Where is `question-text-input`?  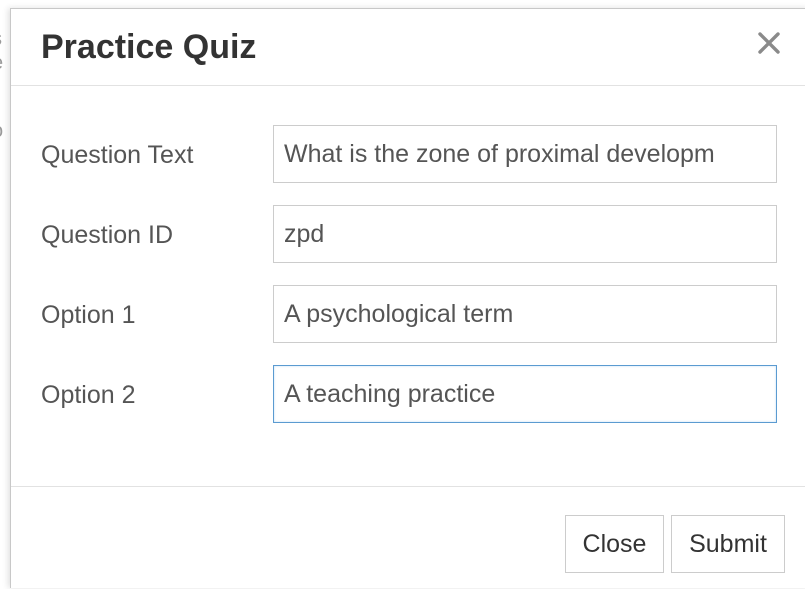
question-text-input is located at coordinates (525, 154).